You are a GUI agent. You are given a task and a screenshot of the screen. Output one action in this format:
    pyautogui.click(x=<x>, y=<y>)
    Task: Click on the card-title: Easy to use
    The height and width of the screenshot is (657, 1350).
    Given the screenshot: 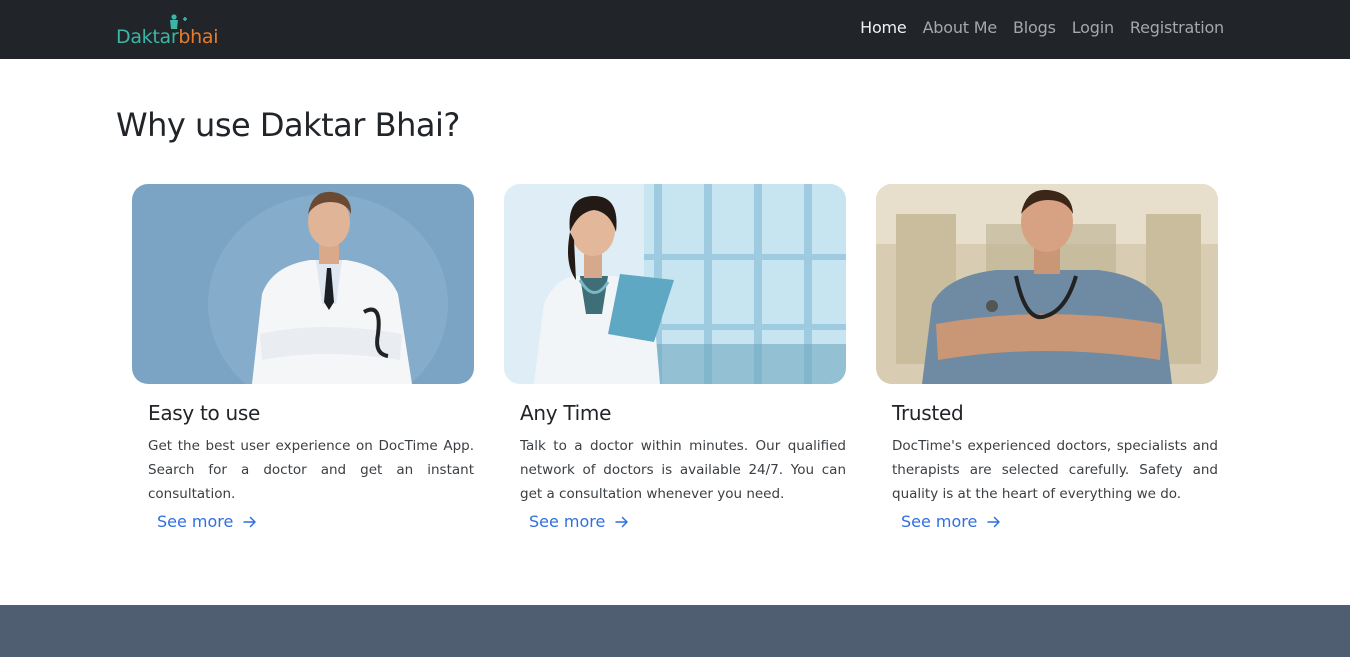 What is the action you would take?
    pyautogui.click(x=204, y=413)
    